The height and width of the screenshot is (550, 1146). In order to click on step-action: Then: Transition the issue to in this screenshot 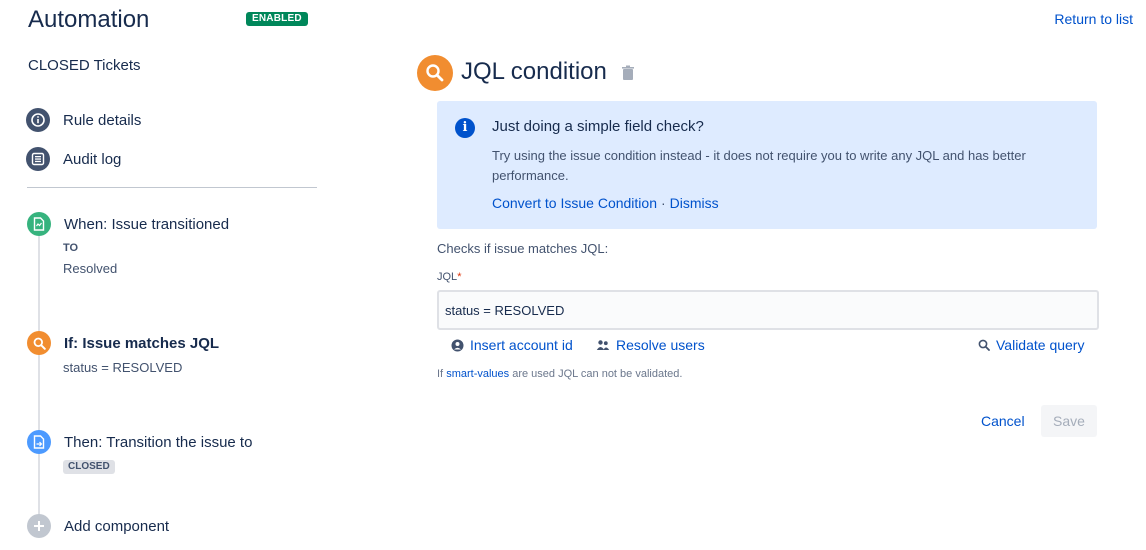, I will do `click(139, 442)`.